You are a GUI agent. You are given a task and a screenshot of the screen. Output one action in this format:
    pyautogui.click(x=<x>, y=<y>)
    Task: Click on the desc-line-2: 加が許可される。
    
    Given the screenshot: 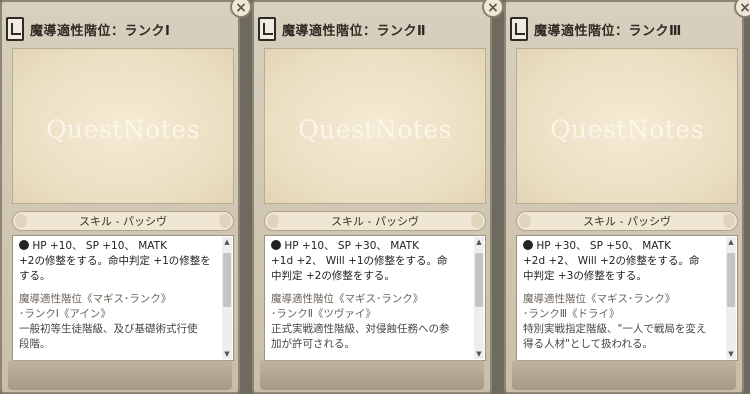 What is the action you would take?
    pyautogui.click(x=313, y=344)
    